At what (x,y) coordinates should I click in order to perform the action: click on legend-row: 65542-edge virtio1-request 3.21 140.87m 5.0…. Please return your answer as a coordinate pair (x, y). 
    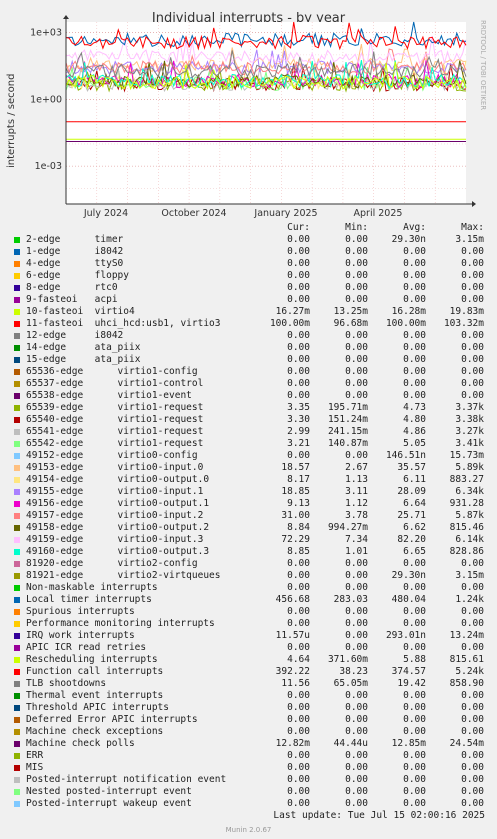
    Looking at the image, I should click on (252, 444).